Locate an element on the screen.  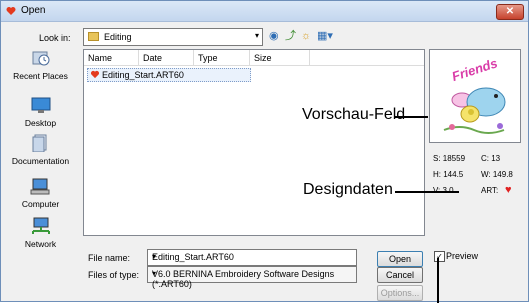
filename-input: Editing_Start.ART60 ▾ is located at coordinates (252, 257).